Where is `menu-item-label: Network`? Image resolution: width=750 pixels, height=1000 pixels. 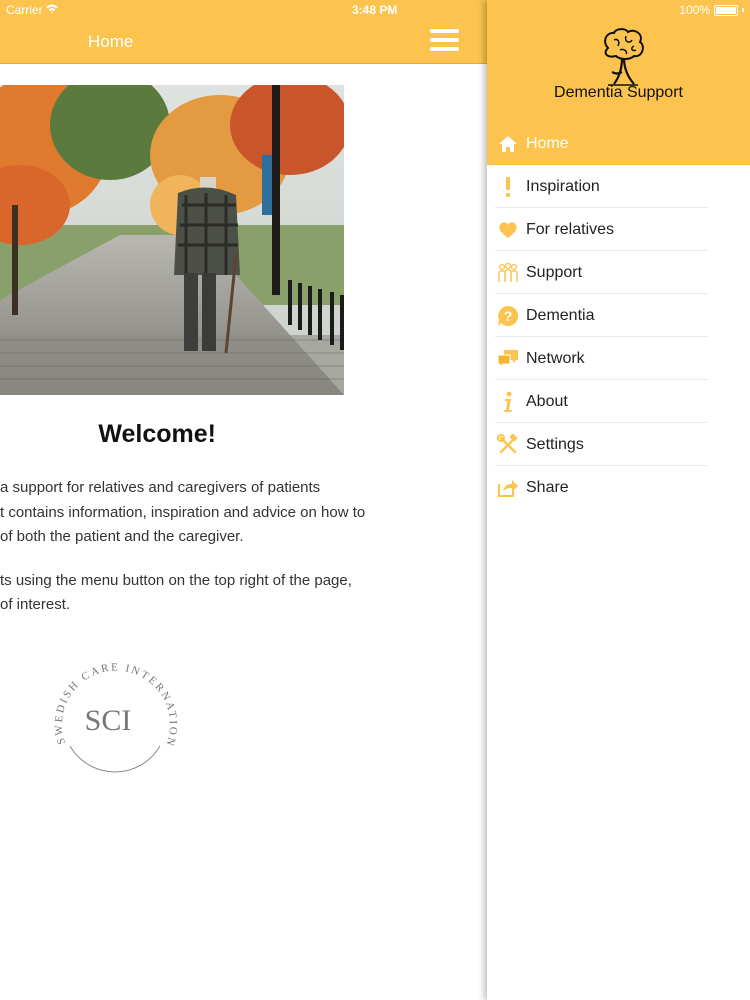
menu-item-label: Network is located at coordinates (555, 358).